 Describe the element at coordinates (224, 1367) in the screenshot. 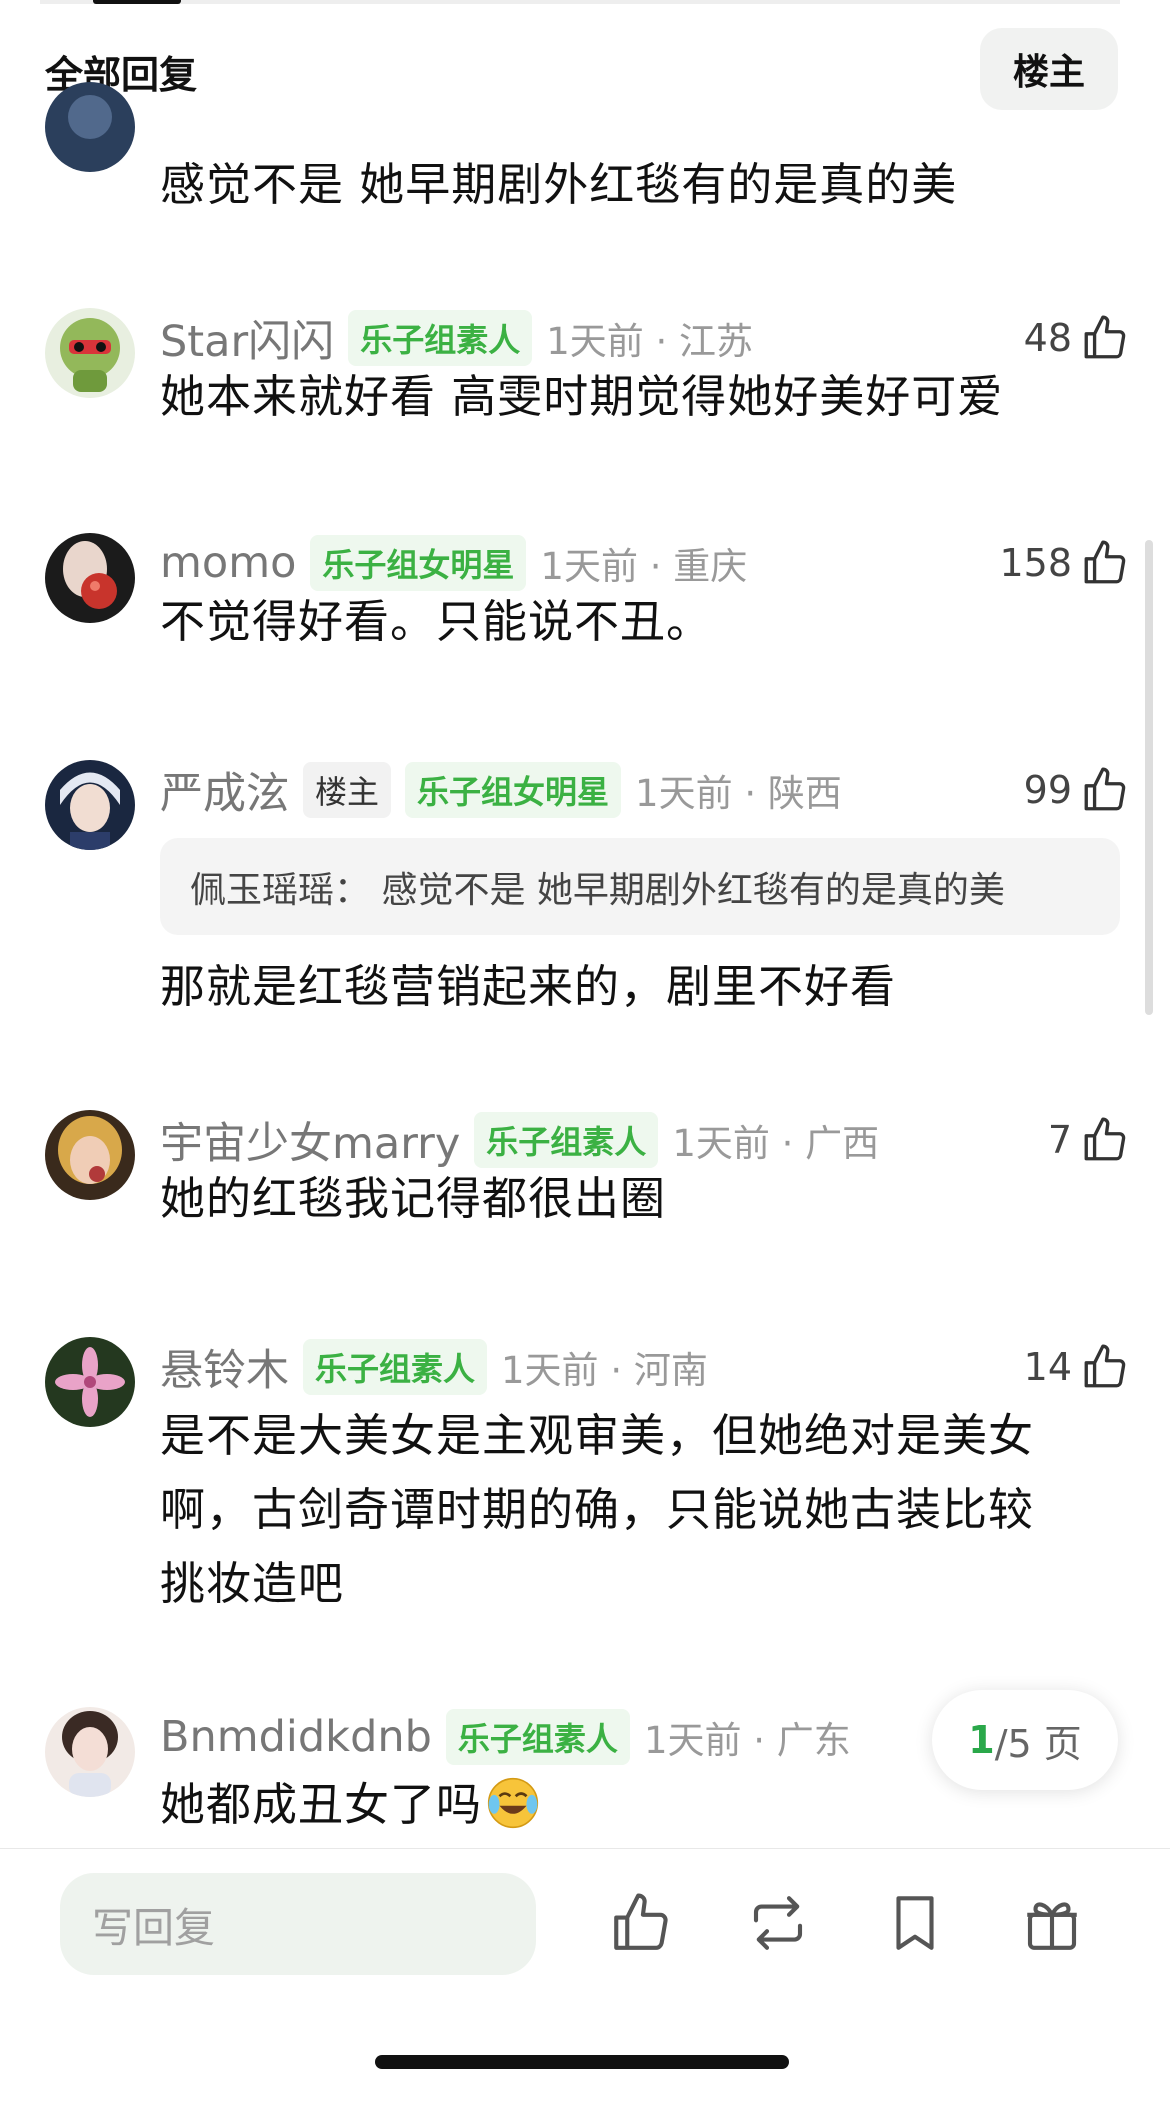

I see `username: 悬铃木` at that location.